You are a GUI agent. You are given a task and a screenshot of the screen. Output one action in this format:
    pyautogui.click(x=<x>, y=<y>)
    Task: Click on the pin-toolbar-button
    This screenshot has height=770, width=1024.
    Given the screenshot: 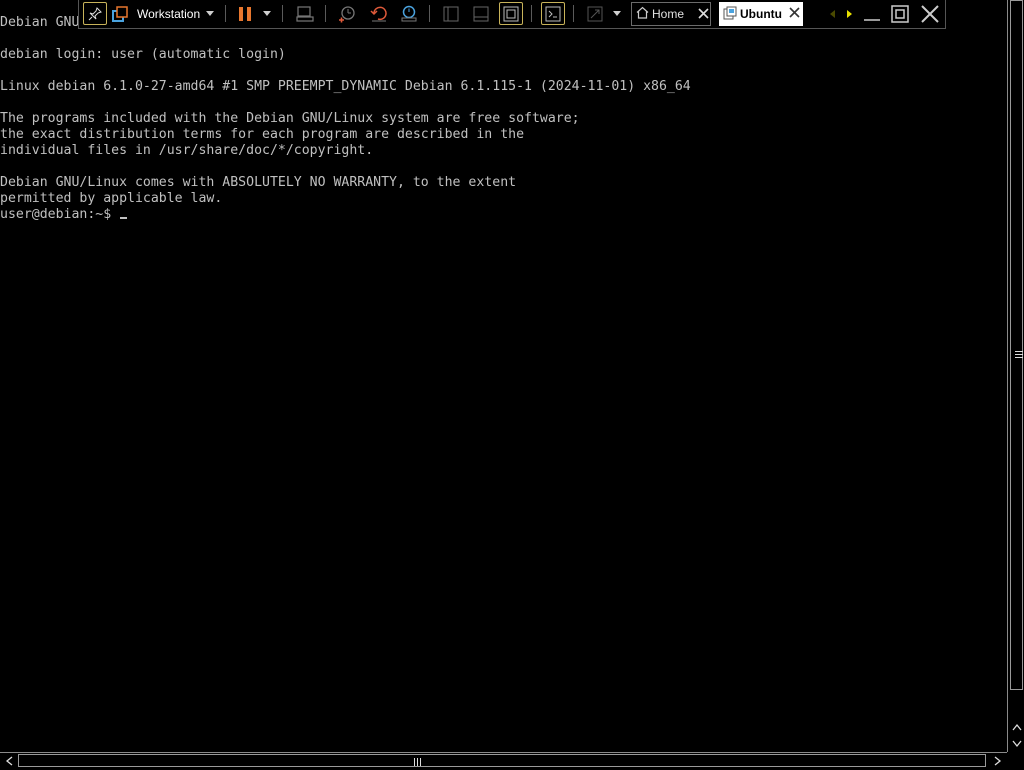 What is the action you would take?
    pyautogui.click(x=95, y=13)
    